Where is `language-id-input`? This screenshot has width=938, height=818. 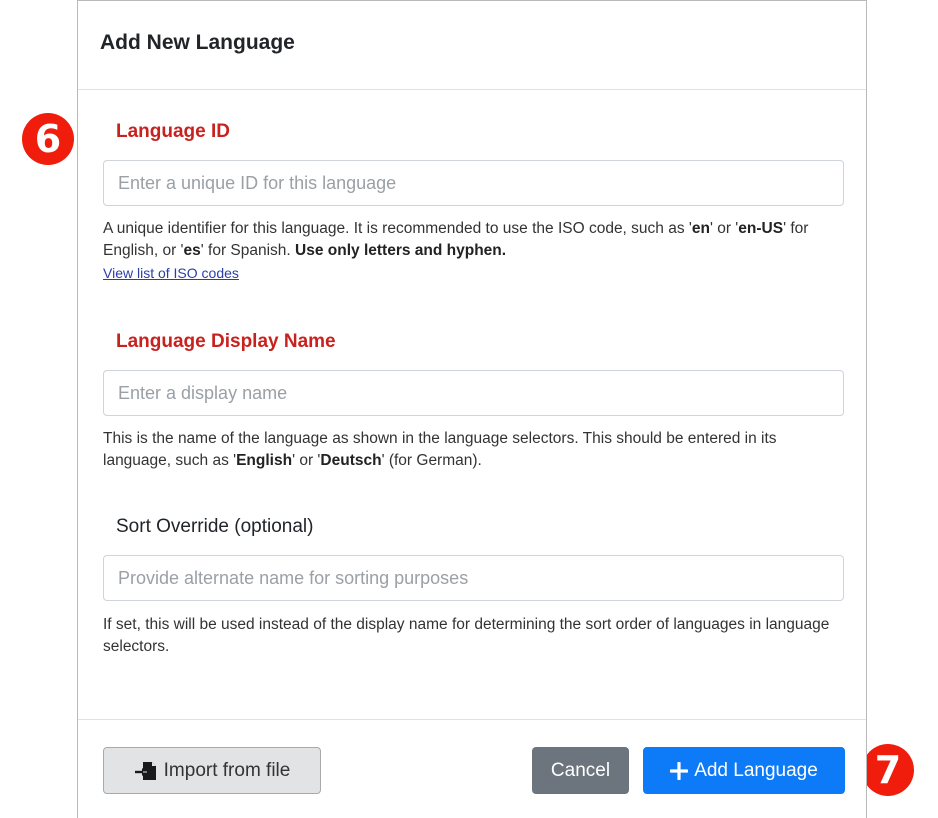
language-id-input is located at coordinates (473, 183).